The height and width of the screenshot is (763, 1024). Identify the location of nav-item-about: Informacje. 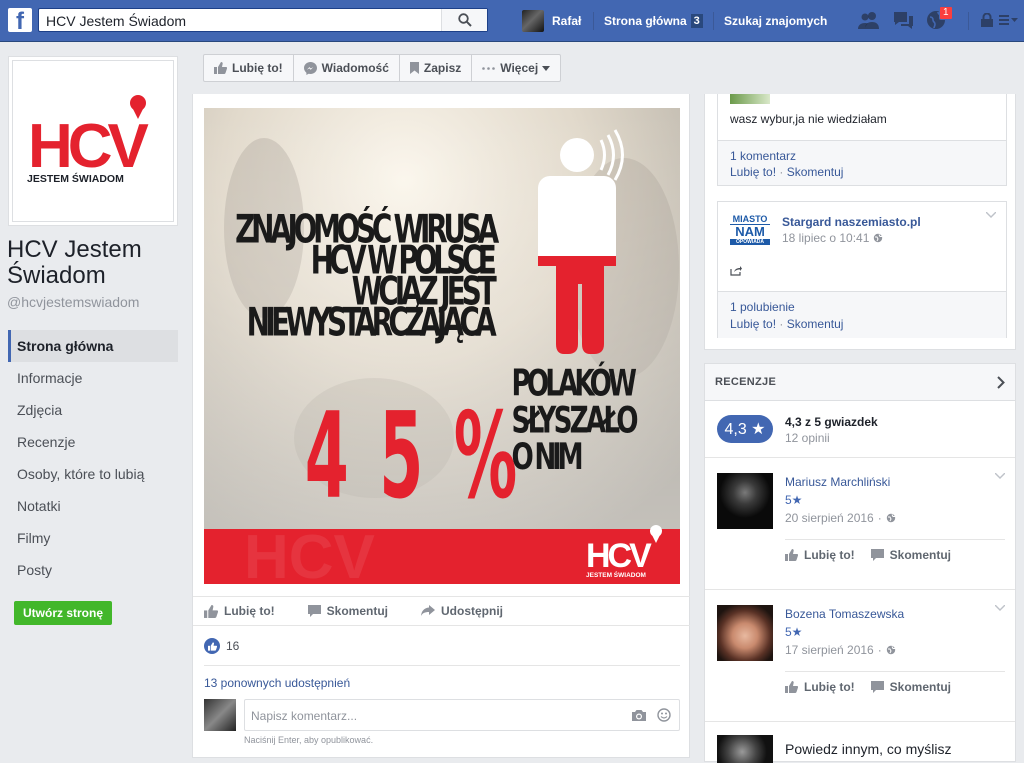
(93, 378).